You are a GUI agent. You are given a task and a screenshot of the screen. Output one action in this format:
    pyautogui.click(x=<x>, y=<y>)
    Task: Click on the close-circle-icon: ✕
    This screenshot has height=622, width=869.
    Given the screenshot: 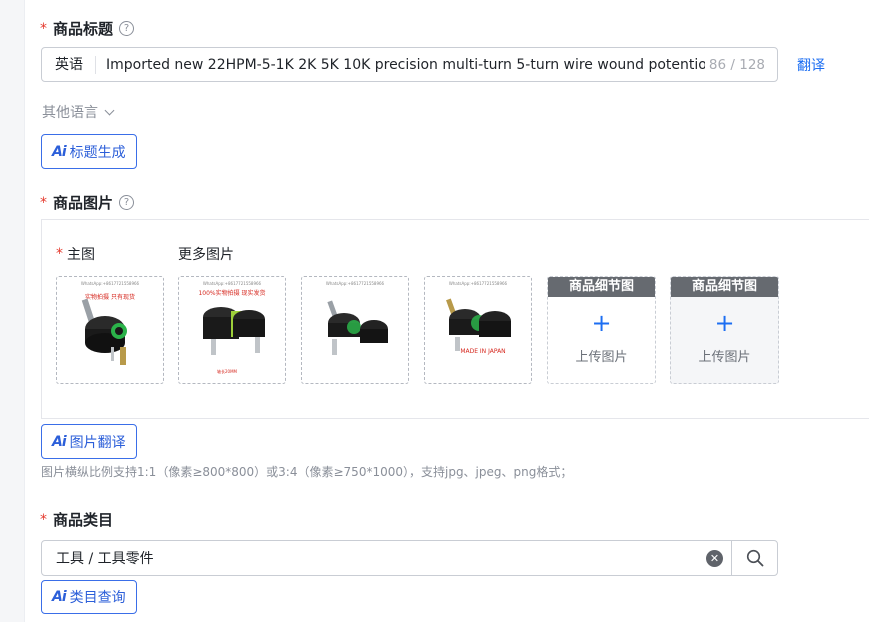 What is the action you would take?
    pyautogui.click(x=714, y=558)
    